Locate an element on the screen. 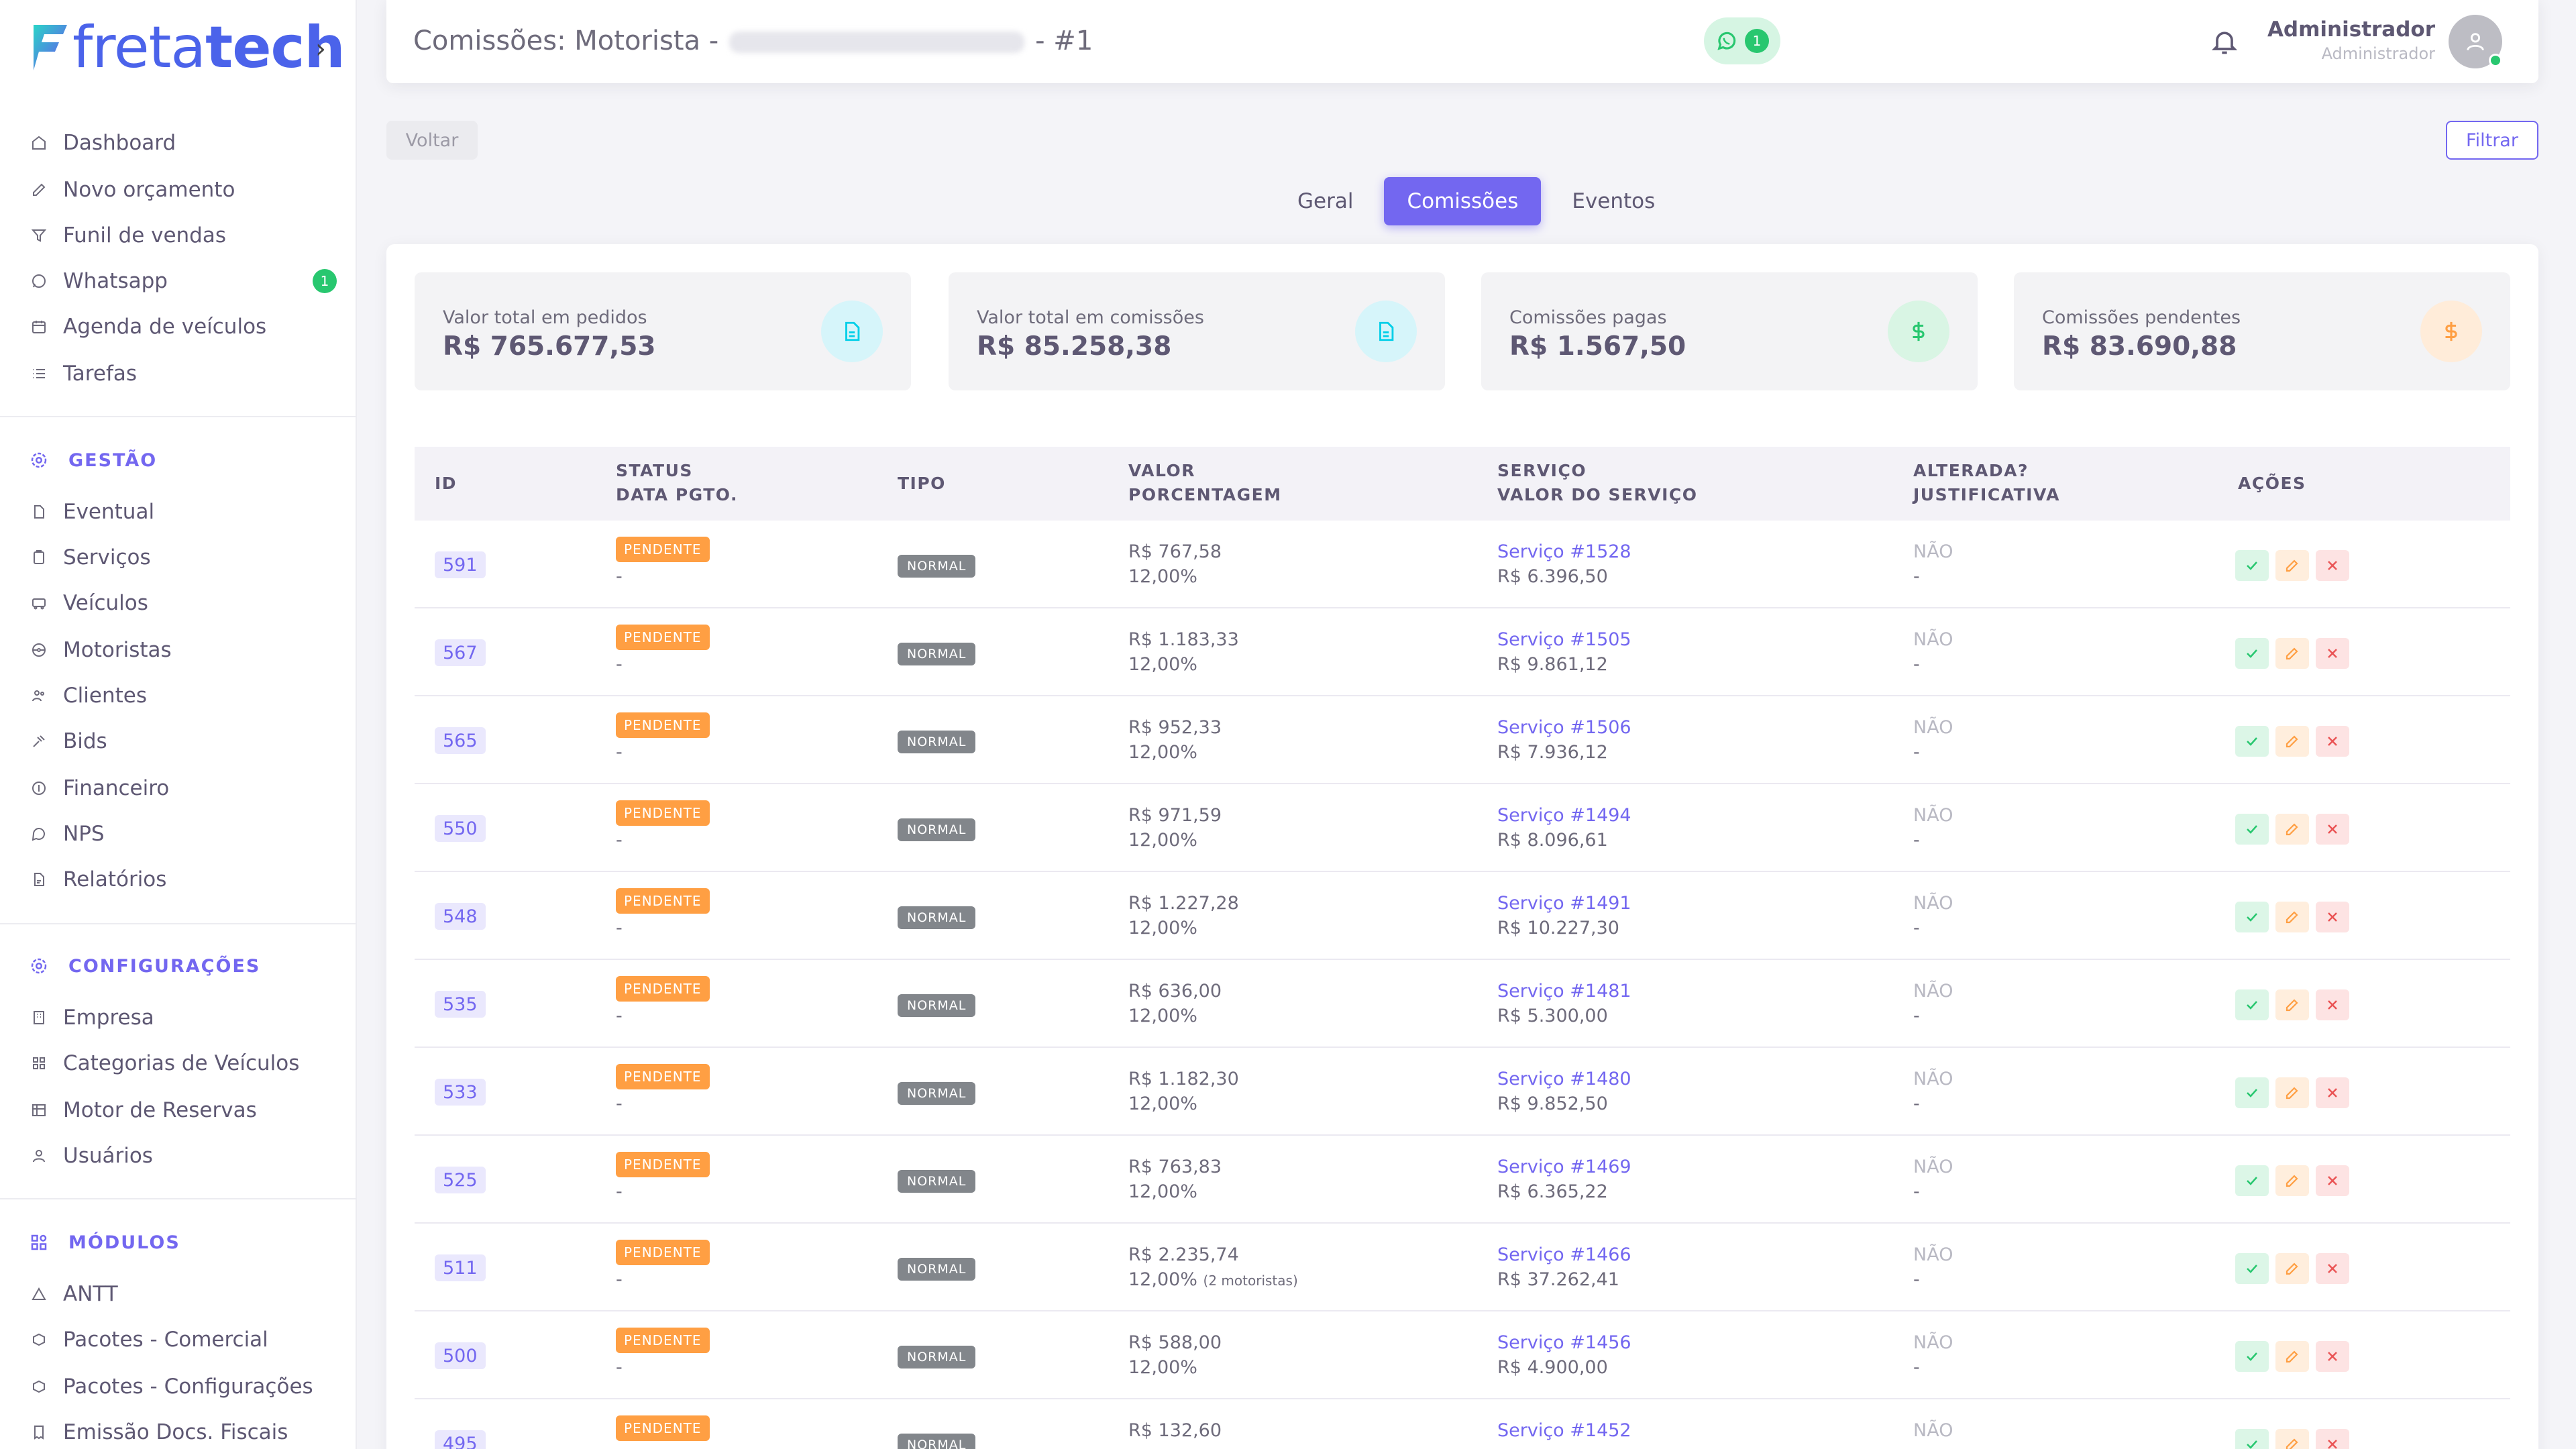 This screenshot has width=2576, height=1449. commission-id-badge: 567 is located at coordinates (460, 652).